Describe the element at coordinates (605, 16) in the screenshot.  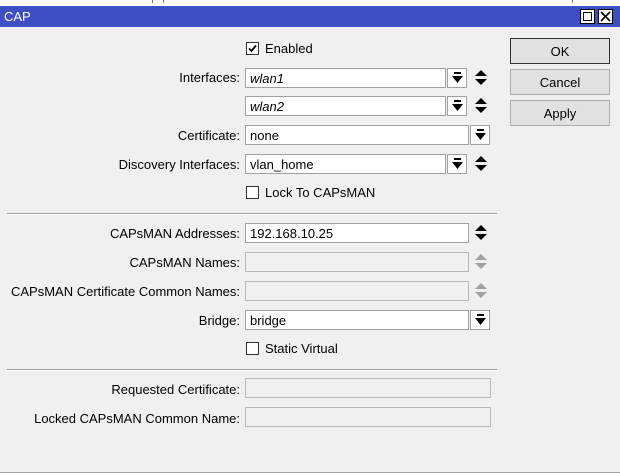
I see `close-icon` at that location.